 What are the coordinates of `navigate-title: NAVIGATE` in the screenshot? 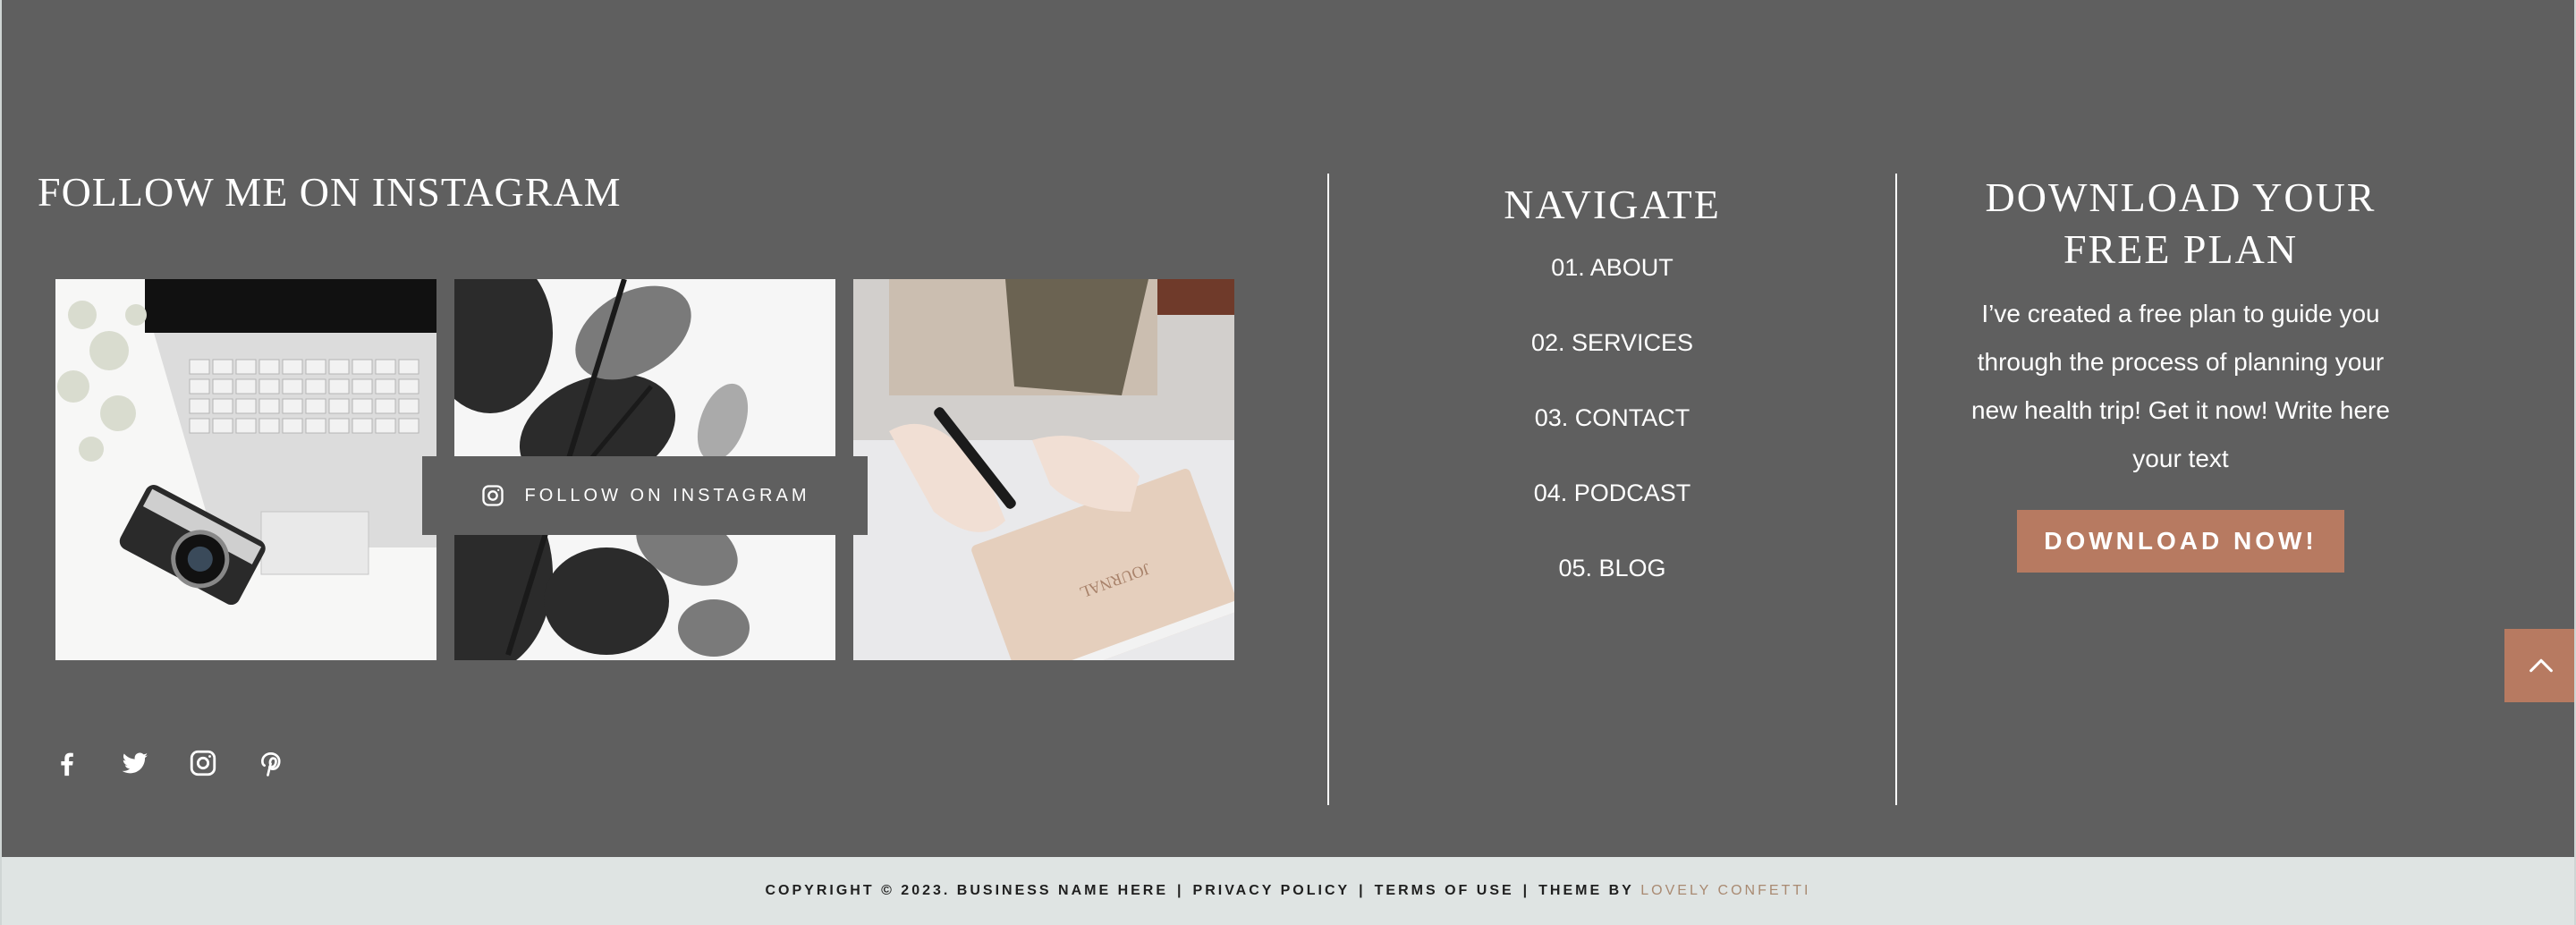 It's located at (1612, 204).